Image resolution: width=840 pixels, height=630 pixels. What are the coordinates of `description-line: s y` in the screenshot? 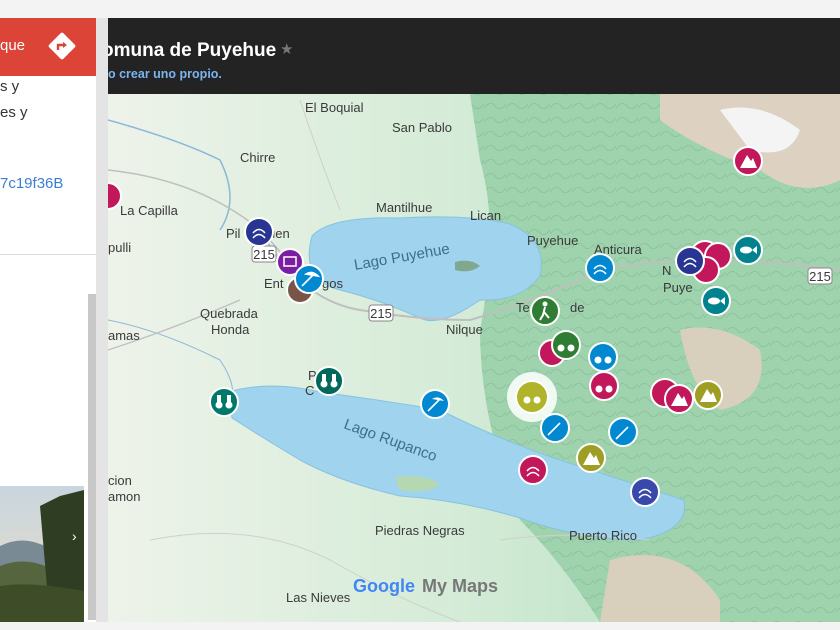 It's located at (10, 86).